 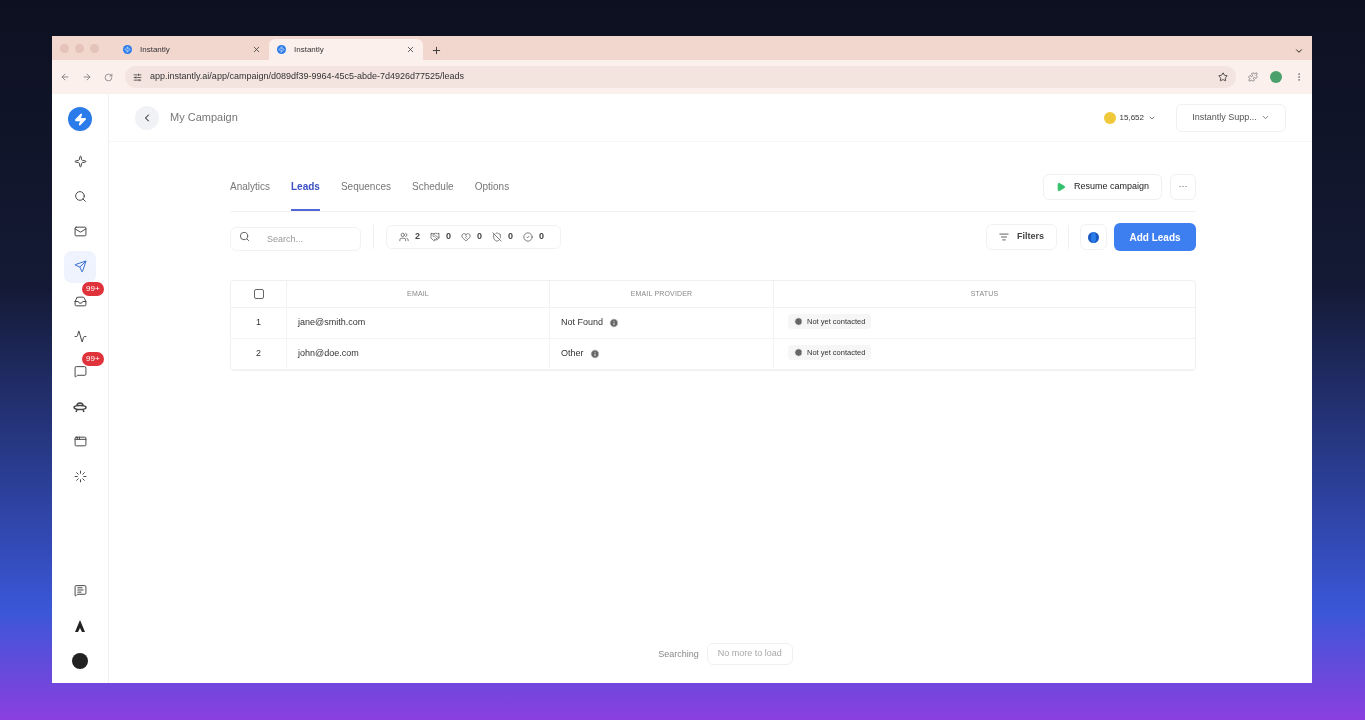 I want to click on play-icon, so click(x=1060, y=187).